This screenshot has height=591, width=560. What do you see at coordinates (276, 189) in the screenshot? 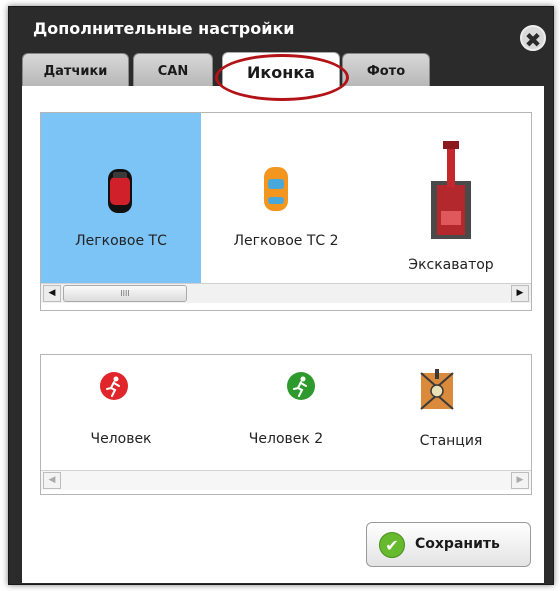
I see `orange-car-icon` at bounding box center [276, 189].